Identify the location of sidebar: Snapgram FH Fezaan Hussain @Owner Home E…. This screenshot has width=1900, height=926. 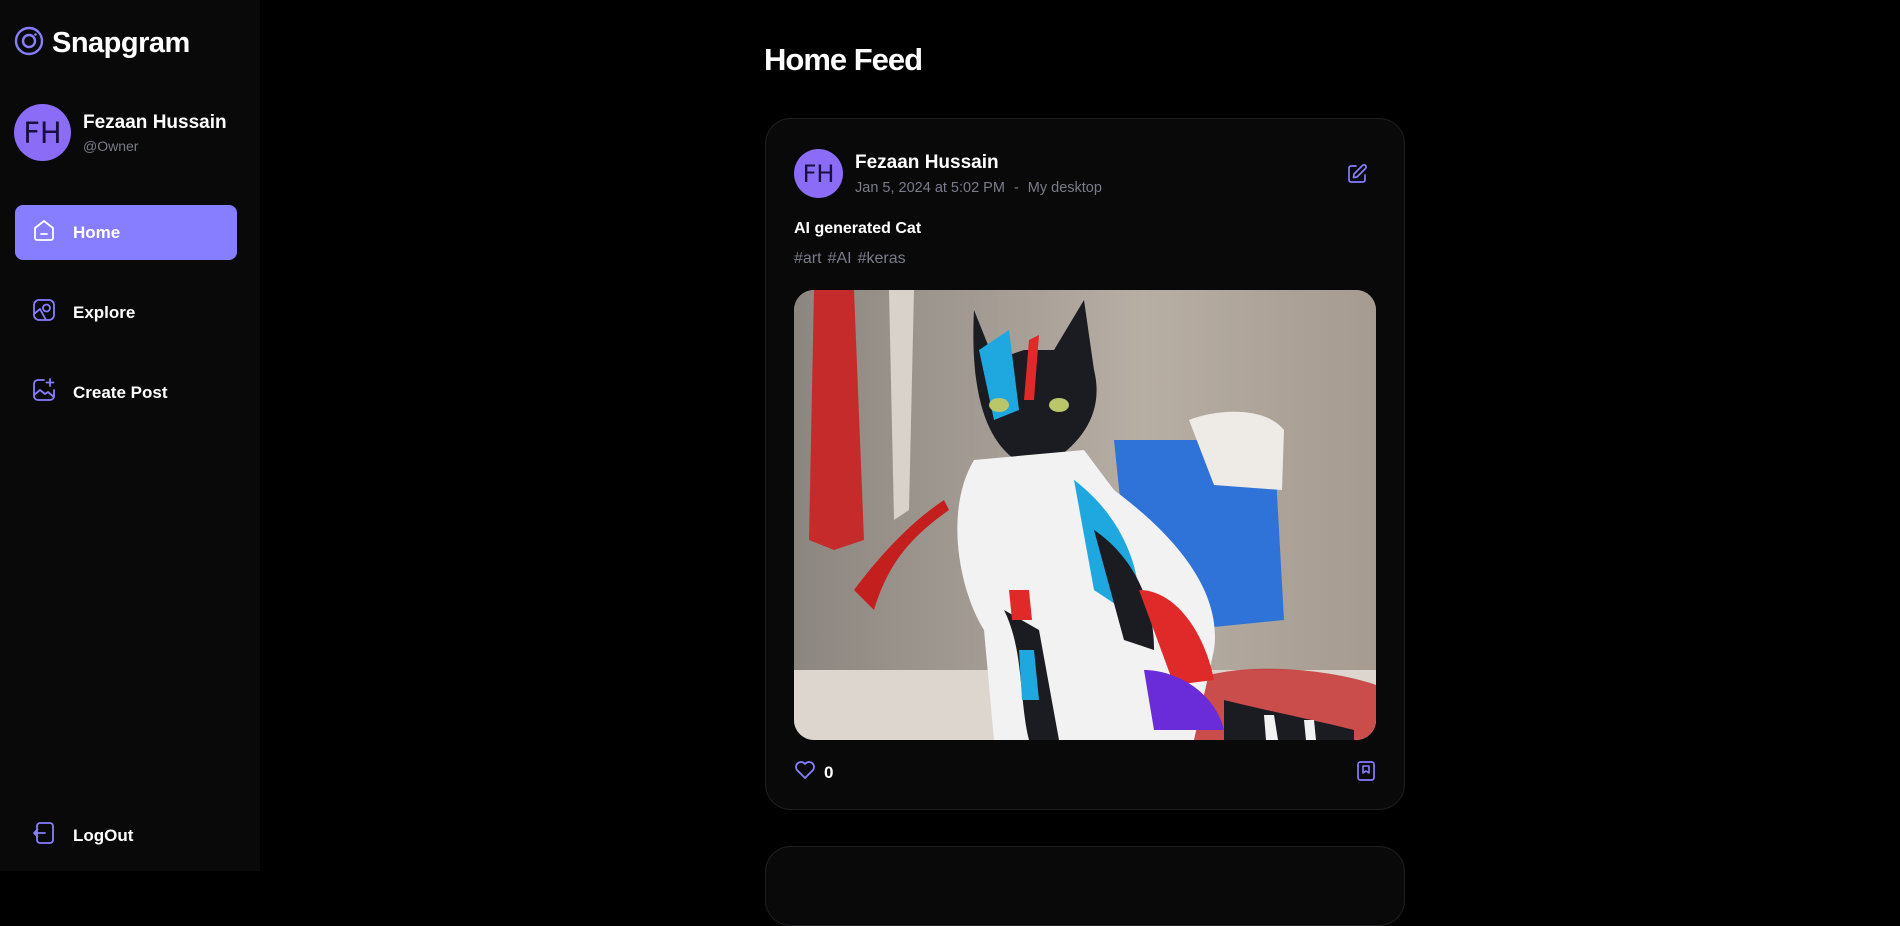
(130, 435).